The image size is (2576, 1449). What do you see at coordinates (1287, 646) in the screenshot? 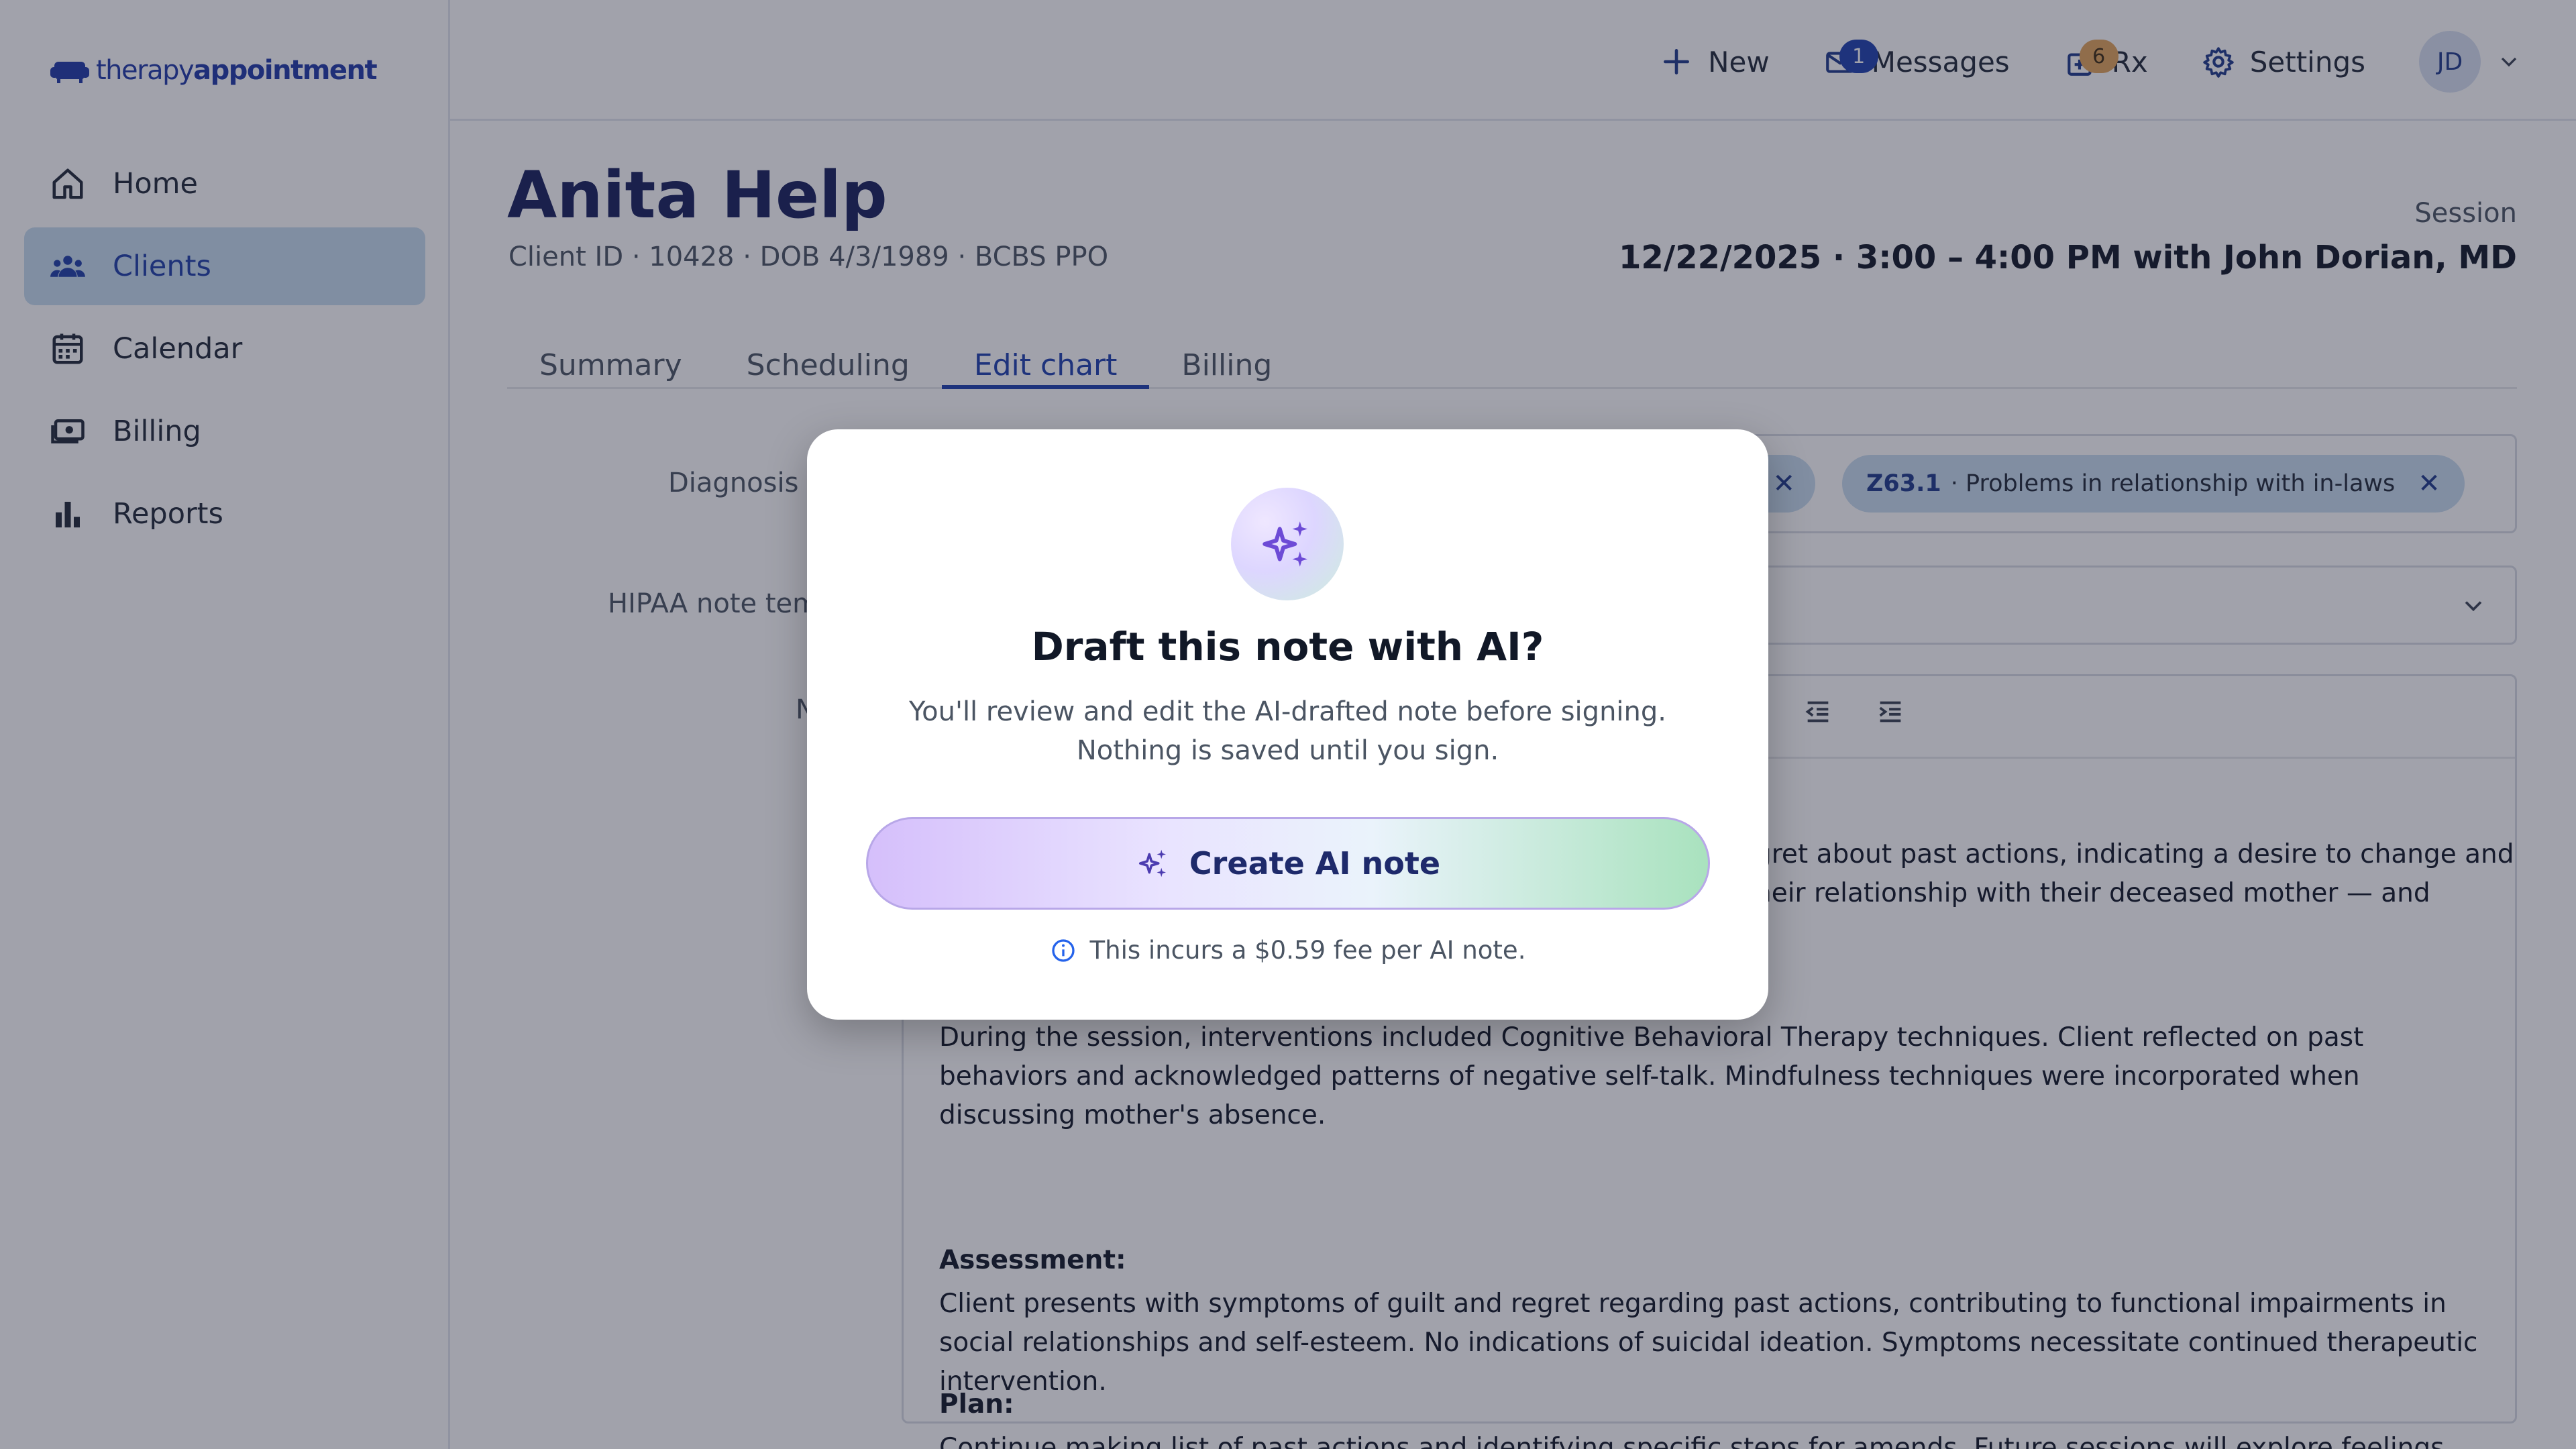
I see `dialog-title: Draft this note with AI?` at bounding box center [1287, 646].